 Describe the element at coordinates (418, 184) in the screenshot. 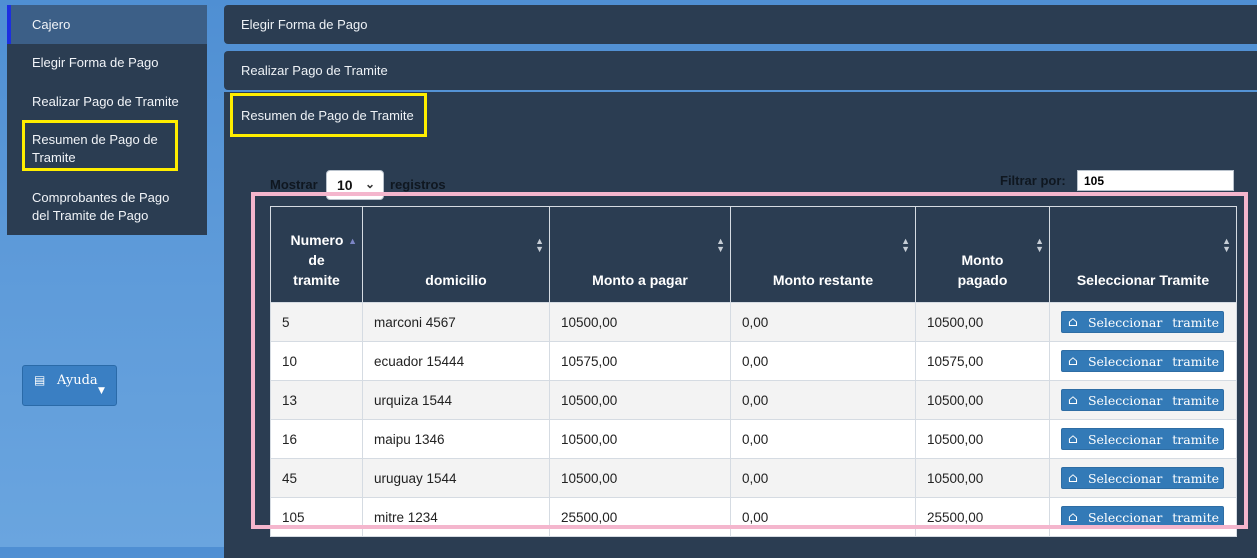

I see `page-length-suffix: registros` at that location.